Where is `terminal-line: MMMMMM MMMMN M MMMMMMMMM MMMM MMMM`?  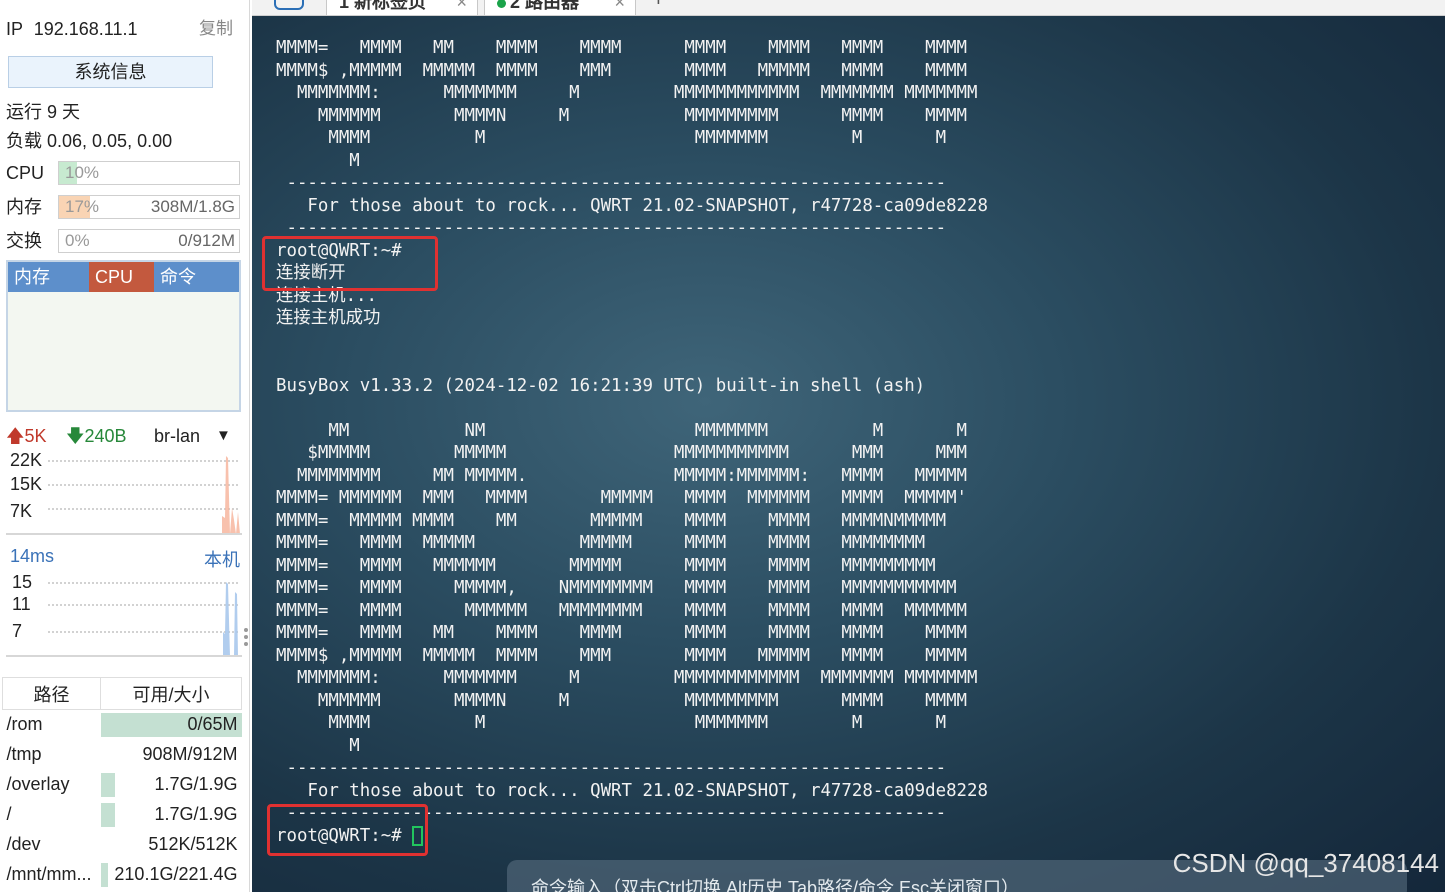
terminal-line: MMMMMM MMMMN M MMMMMMMMM MMMM MMMM is located at coordinates (622, 700).